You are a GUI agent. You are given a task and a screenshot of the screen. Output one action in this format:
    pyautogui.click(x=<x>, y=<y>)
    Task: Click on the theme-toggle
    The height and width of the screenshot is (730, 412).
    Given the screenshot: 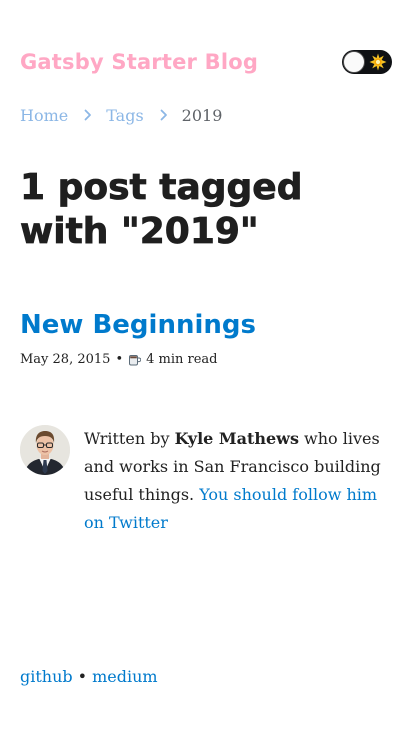 What is the action you would take?
    pyautogui.click(x=367, y=62)
    